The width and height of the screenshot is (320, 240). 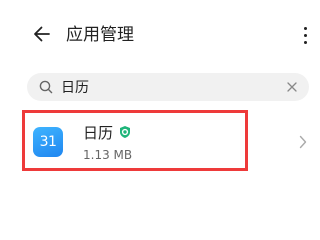 What do you see at coordinates (100, 35) in the screenshot?
I see `page-title: 应用管理` at bounding box center [100, 35].